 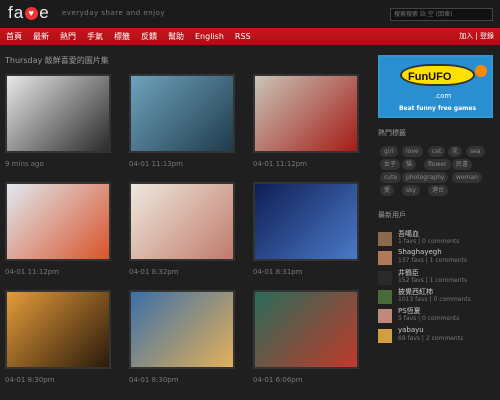 I want to click on user-stats: 152 favs | 1 comments, so click(x=433, y=280).